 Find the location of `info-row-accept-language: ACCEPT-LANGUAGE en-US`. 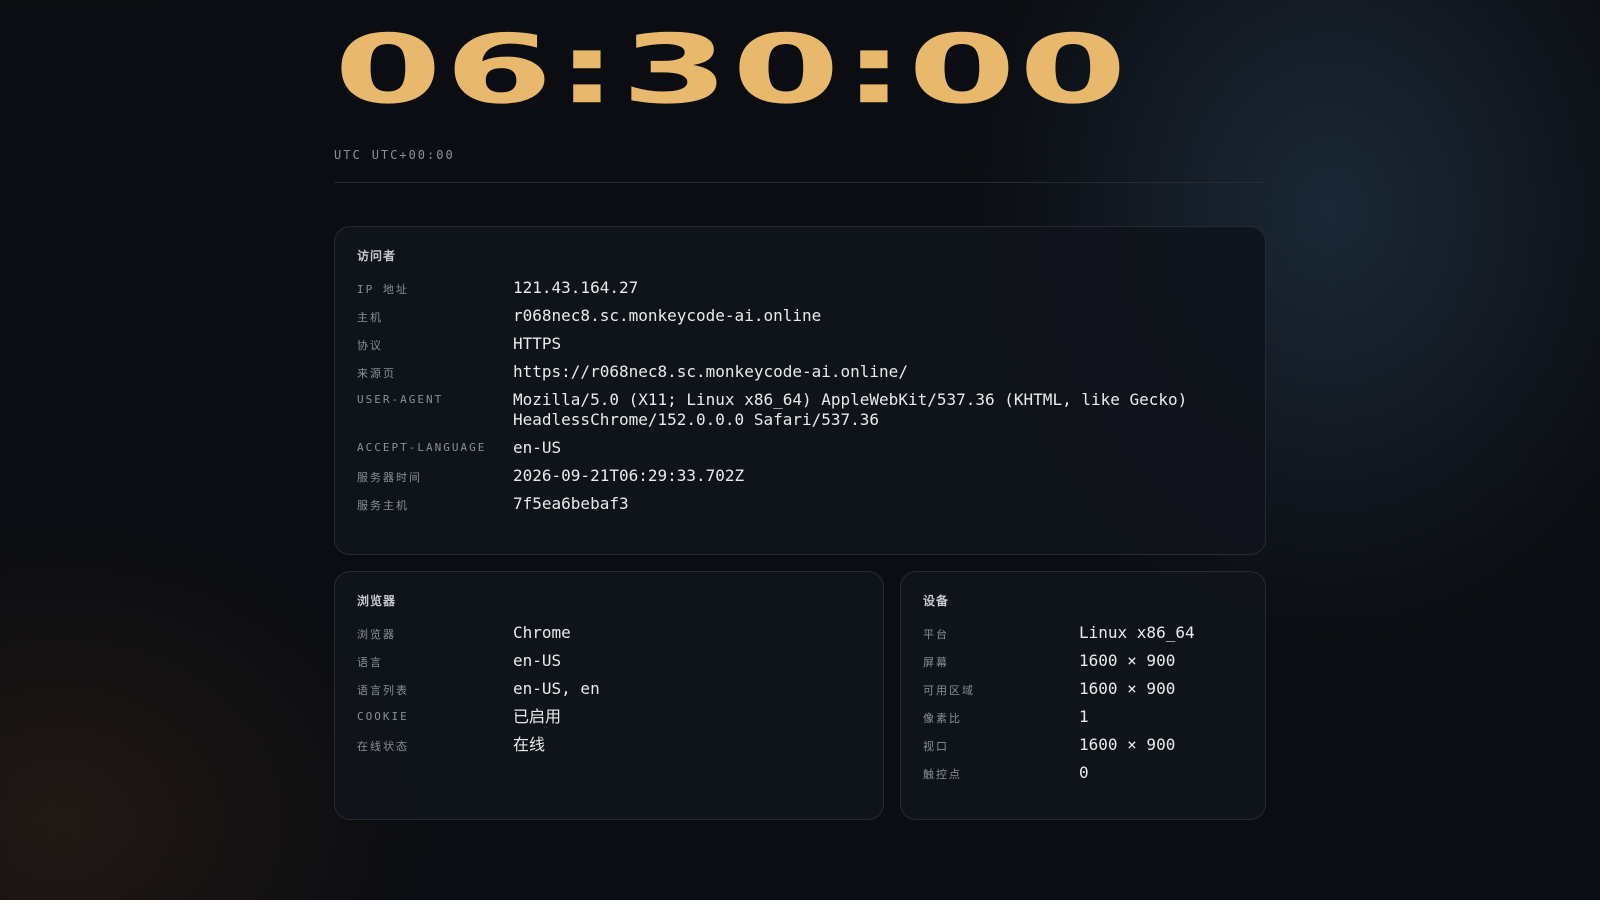

info-row-accept-language: ACCEPT-LANGUAGE en-US is located at coordinates (800, 448).